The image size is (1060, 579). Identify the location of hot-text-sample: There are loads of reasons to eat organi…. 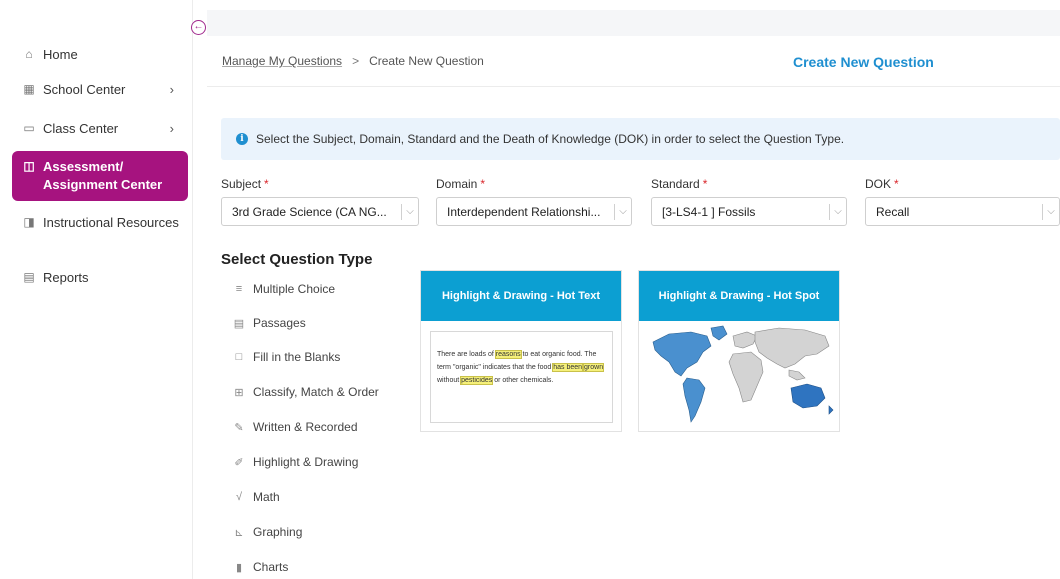
(521, 377).